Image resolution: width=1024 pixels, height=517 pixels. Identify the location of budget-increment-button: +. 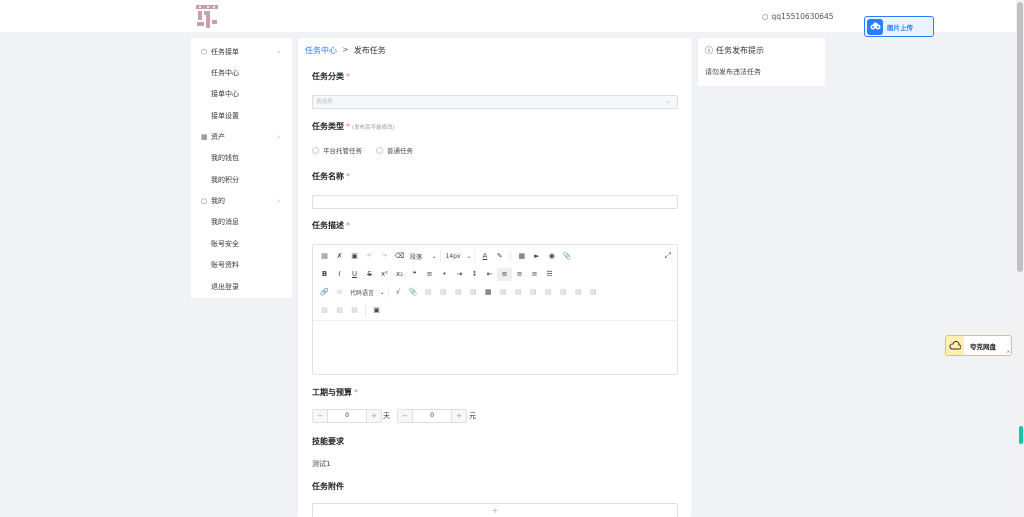
(459, 416).